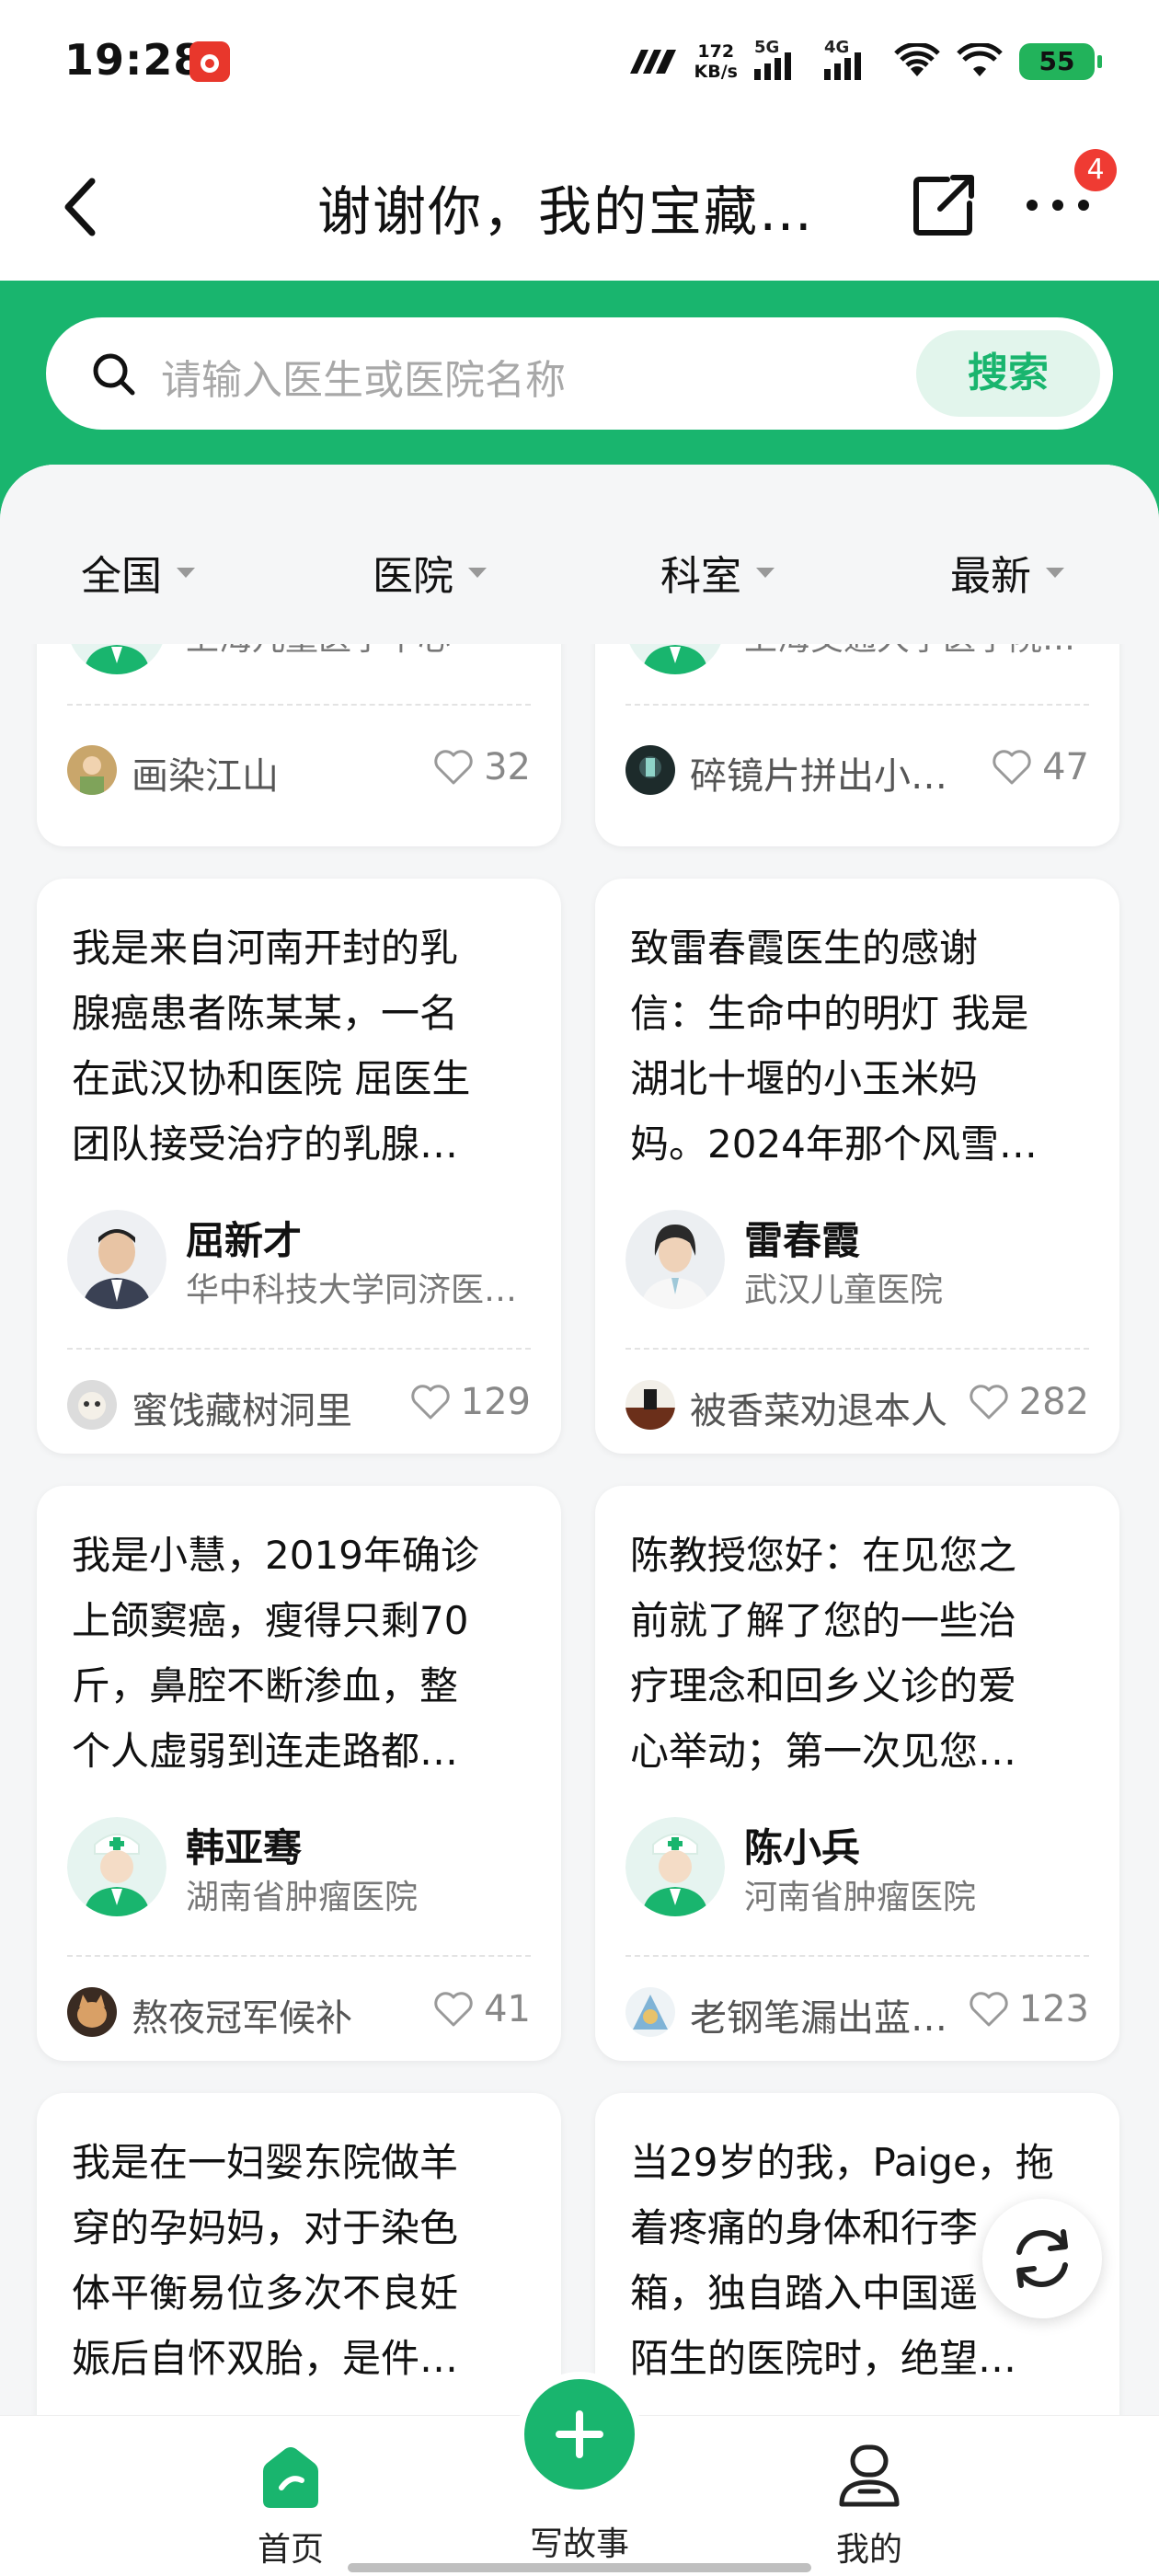 The image size is (1159, 2576). Describe the element at coordinates (844, 1290) in the screenshot. I see `doctor-hospital: 武汉儿童医院` at that location.